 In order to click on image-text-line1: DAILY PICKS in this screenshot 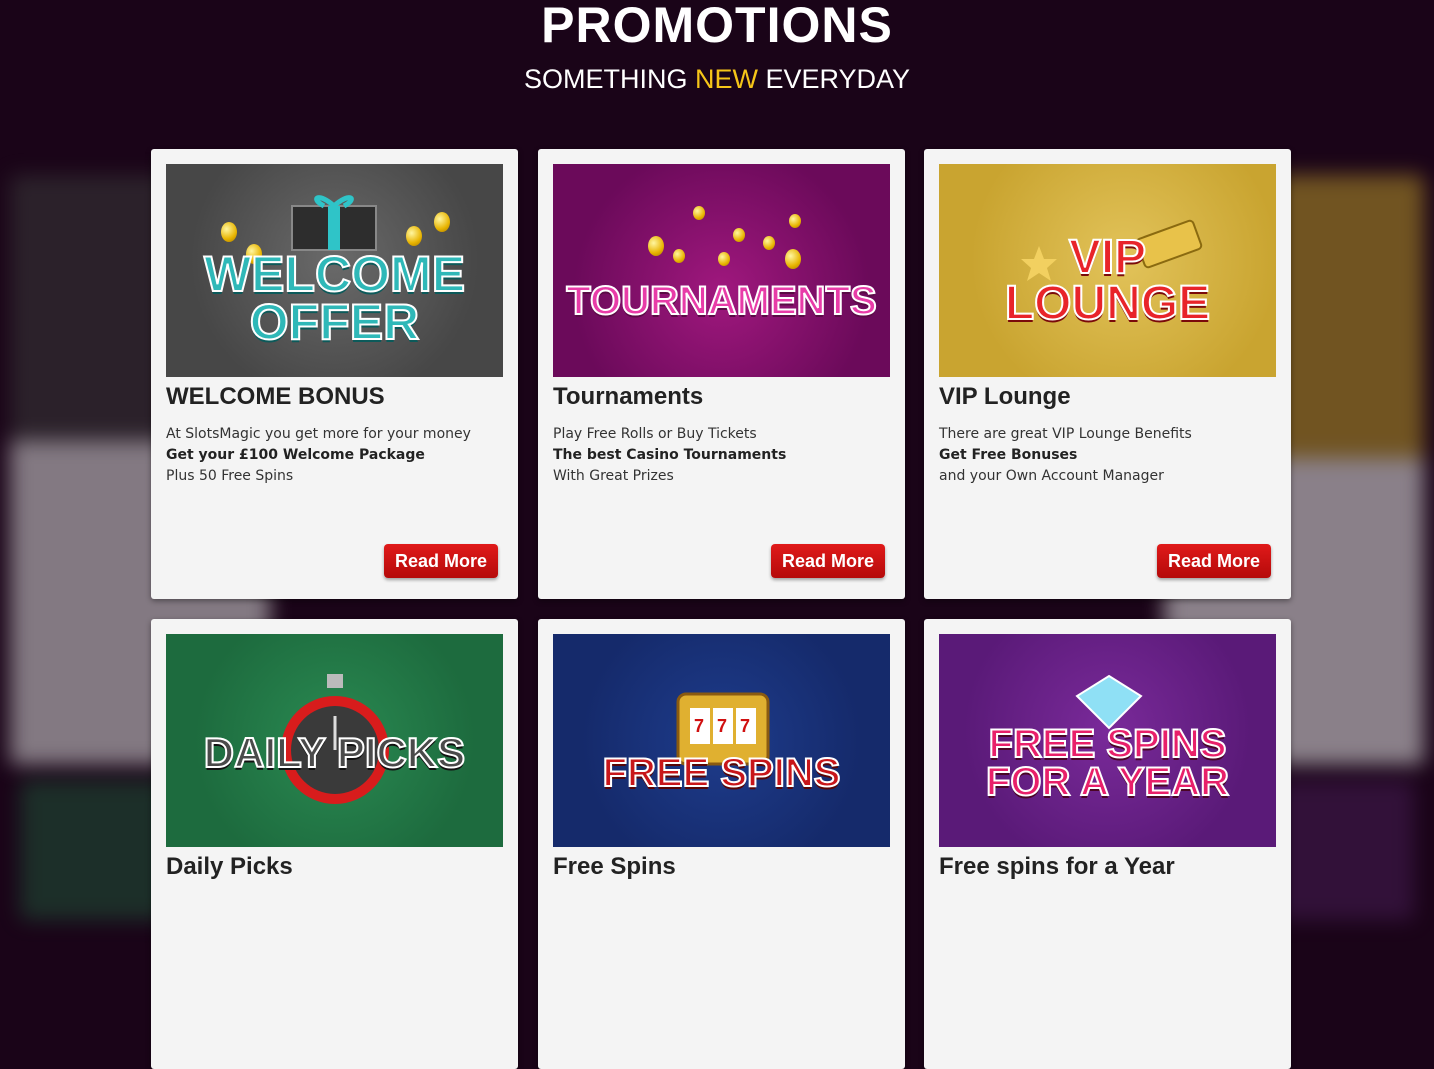, I will do `click(334, 752)`.